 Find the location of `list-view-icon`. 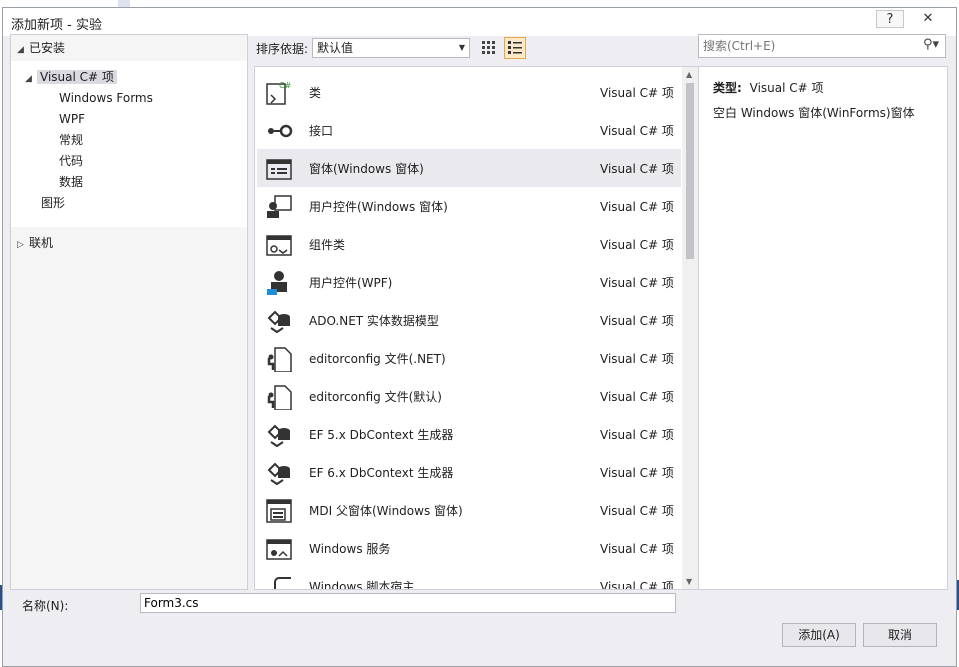

list-view-icon is located at coordinates (515, 47).